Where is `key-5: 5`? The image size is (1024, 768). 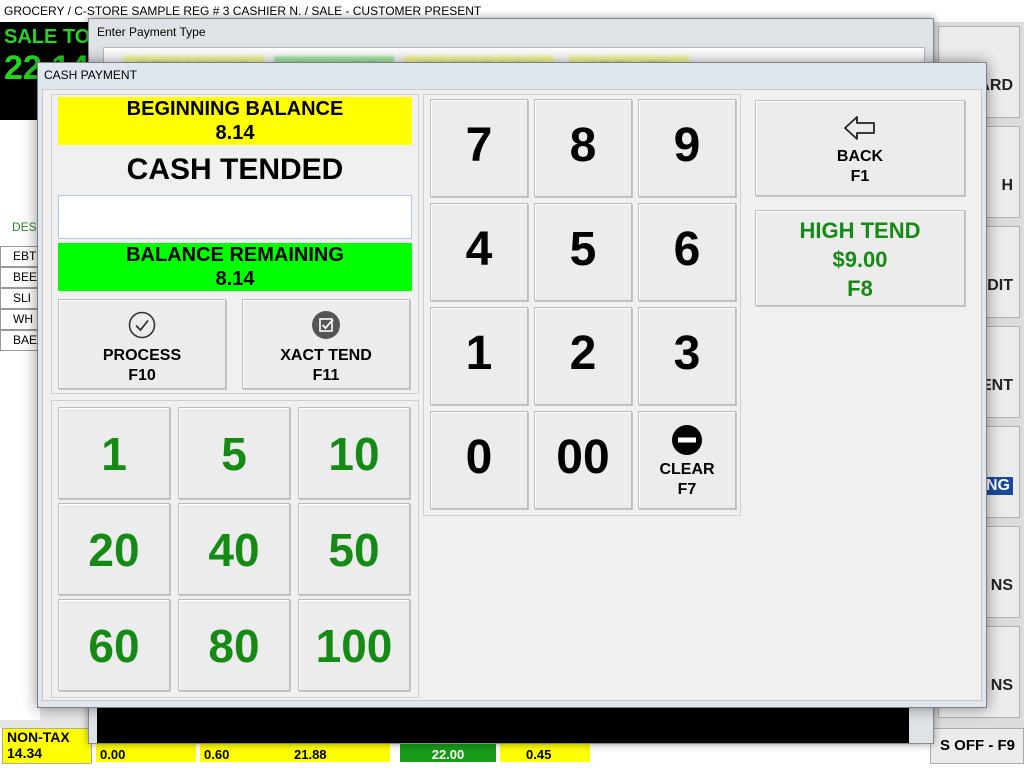
key-5: 5 is located at coordinates (583, 252).